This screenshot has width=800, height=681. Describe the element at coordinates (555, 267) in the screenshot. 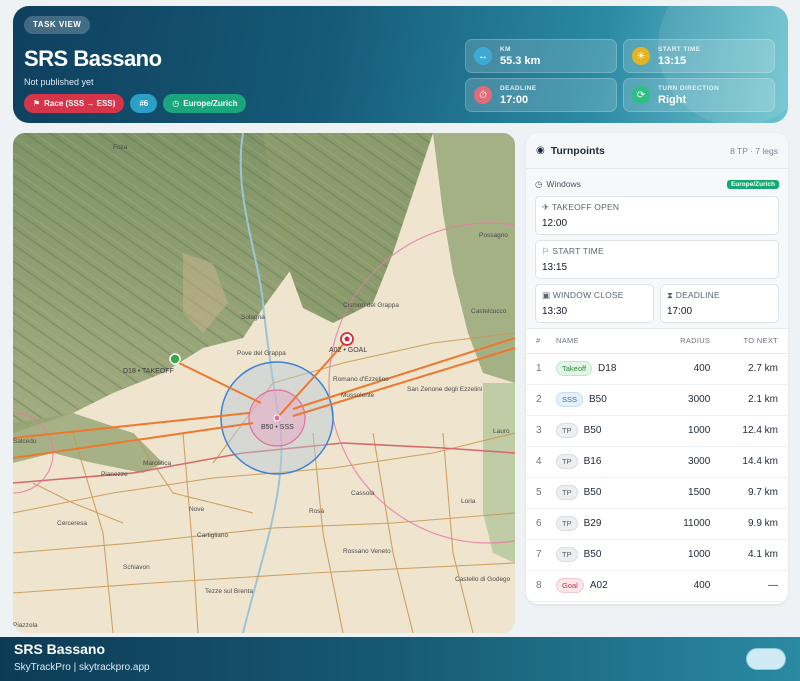

I see `window-value: 13:15` at that location.